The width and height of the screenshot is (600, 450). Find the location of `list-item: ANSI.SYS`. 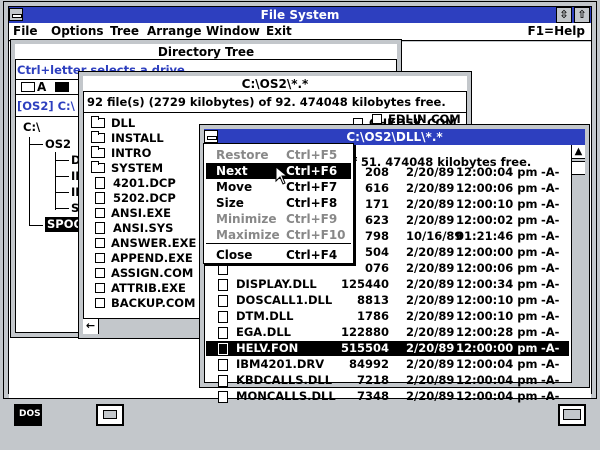

list-item: ANSI.SYS is located at coordinates (134, 228).